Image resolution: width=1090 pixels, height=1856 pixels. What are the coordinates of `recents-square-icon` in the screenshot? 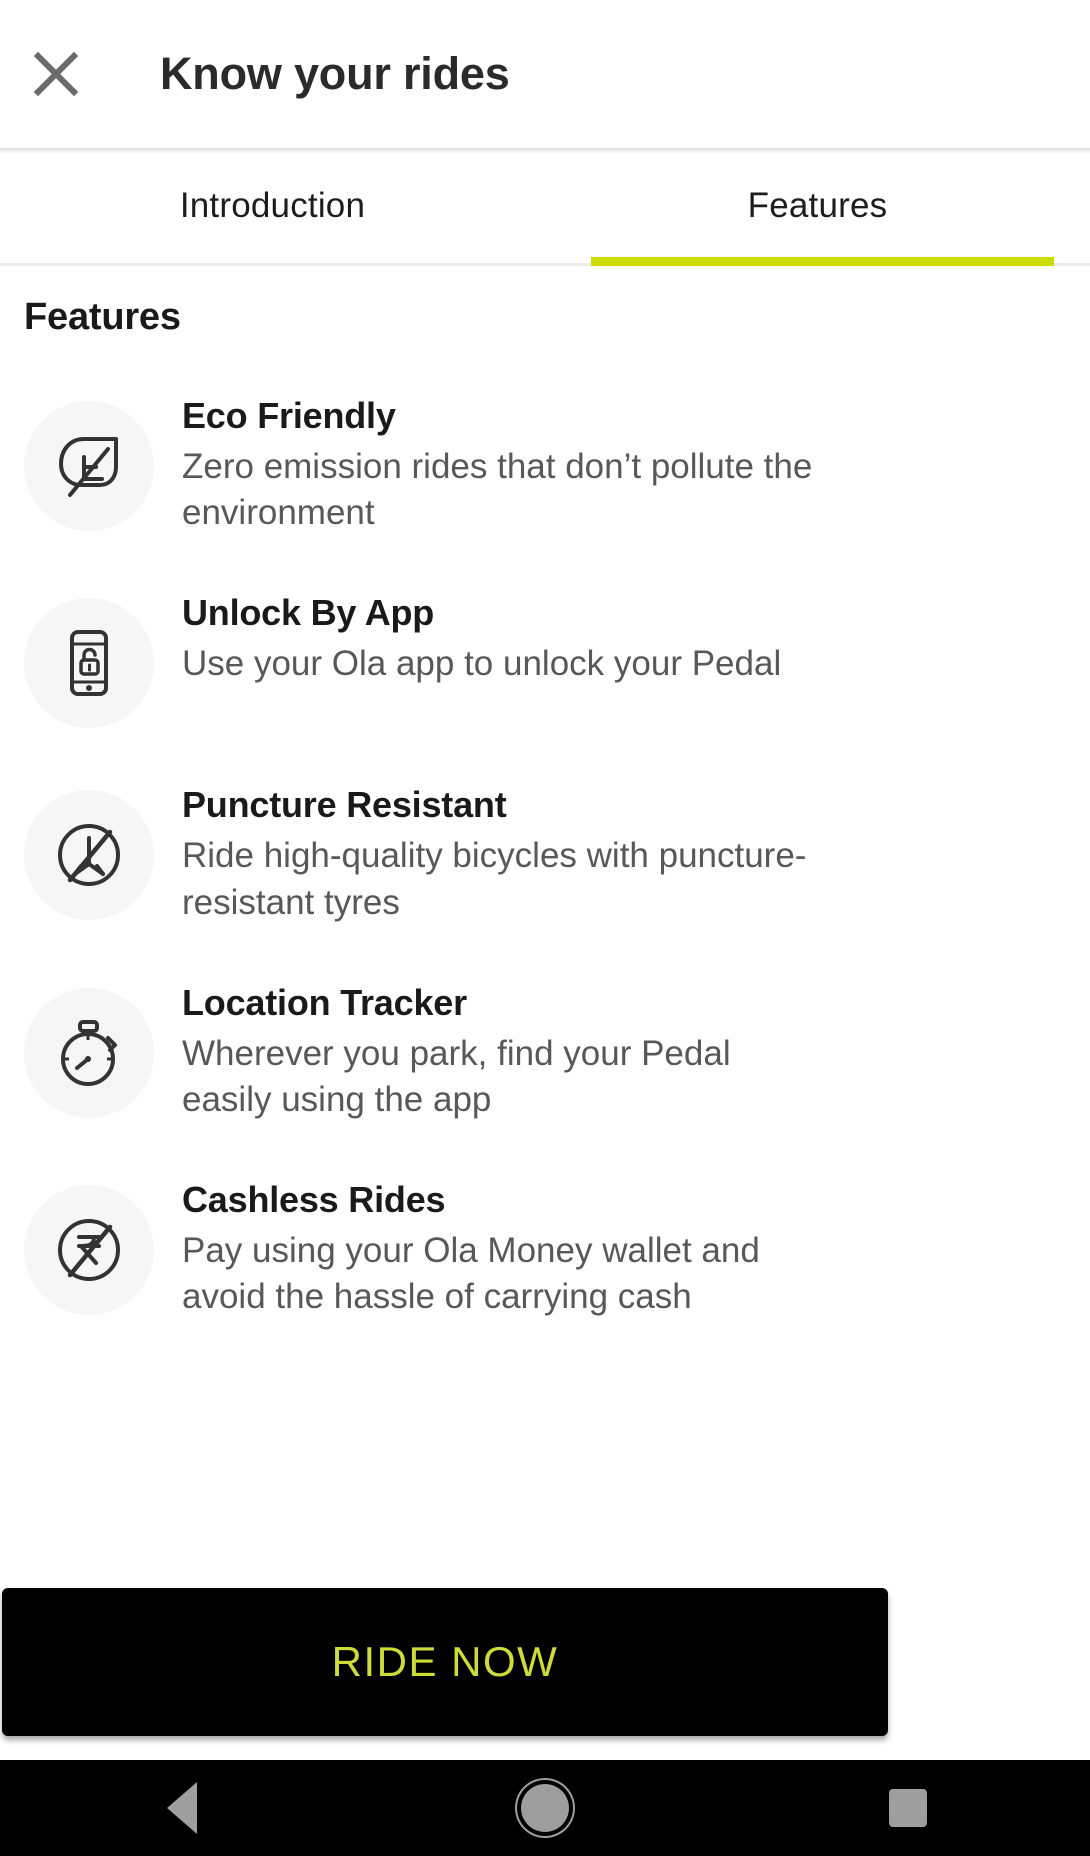 It's located at (908, 1808).